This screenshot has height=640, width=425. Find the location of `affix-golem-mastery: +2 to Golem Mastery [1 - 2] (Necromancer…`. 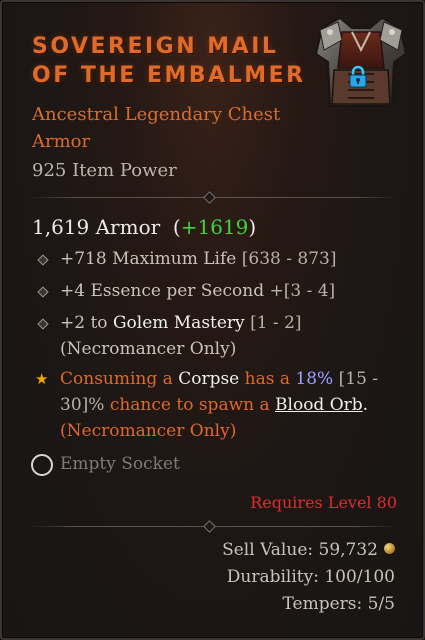

affix-golem-mastery: +2 to Golem Mastery [1 - 2] (Necromancer… is located at coordinates (181, 336).